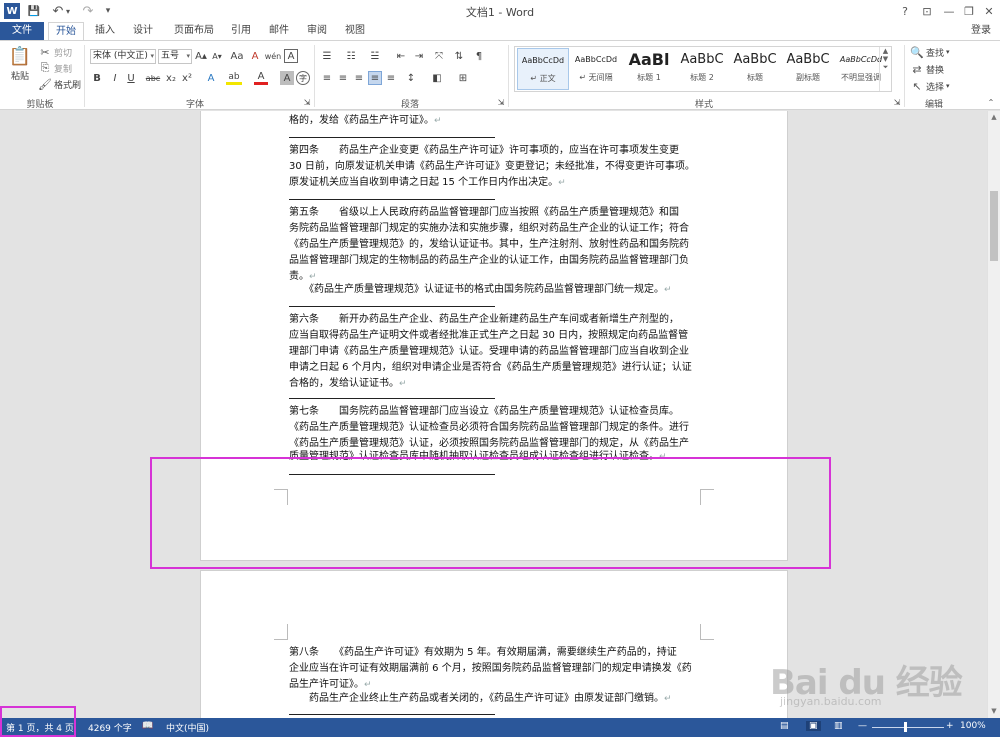  Describe the element at coordinates (40, 727) in the screenshot. I see `page-count-status: 第 1 页，共 4 页` at that location.